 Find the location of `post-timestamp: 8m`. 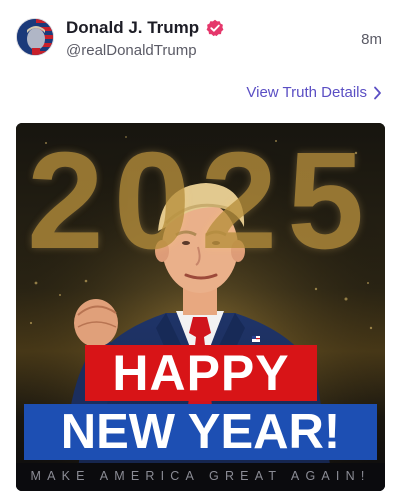

post-timestamp: 8m is located at coordinates (371, 39).